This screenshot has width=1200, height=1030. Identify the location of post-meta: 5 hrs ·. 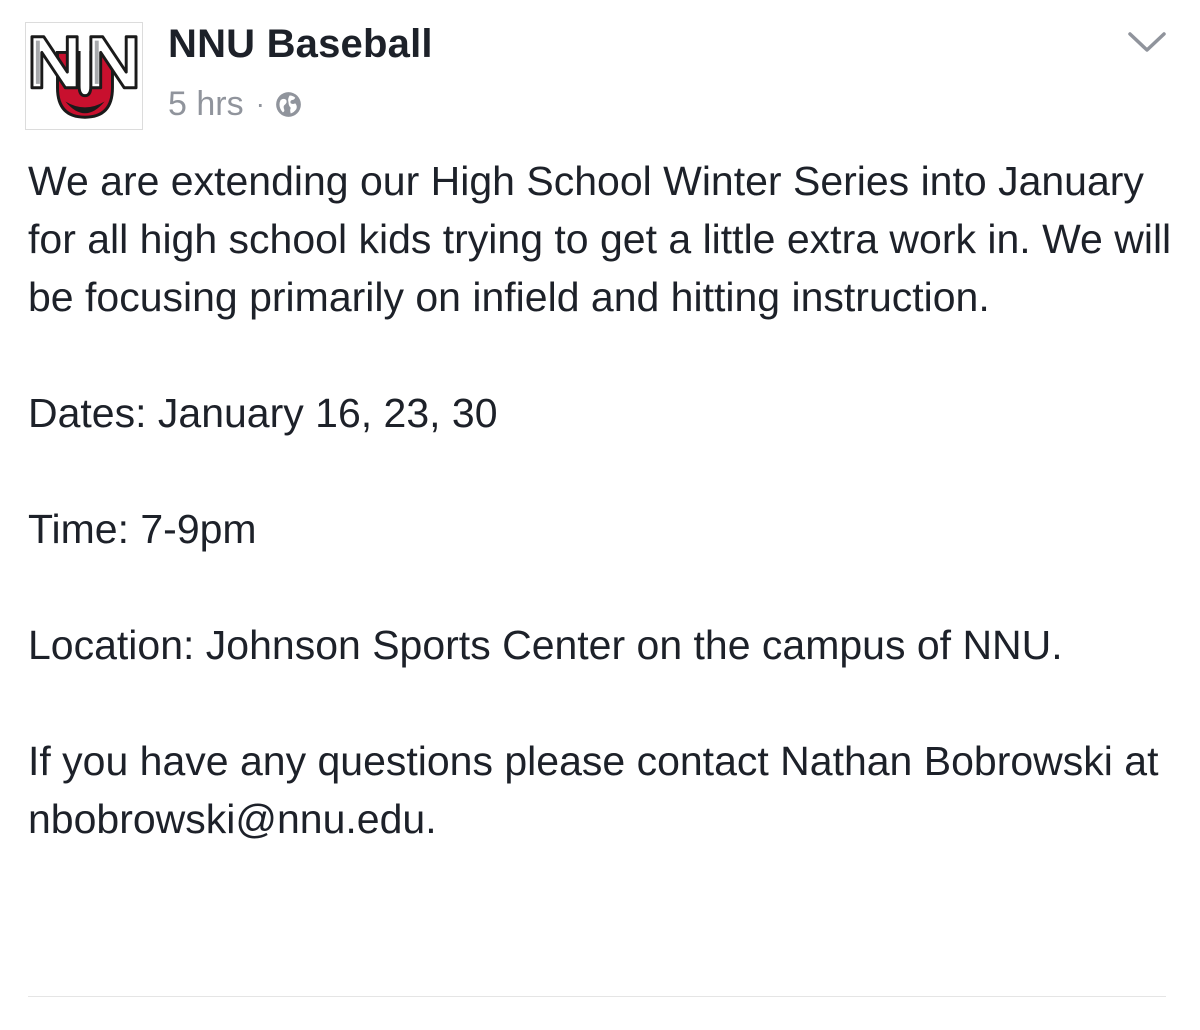
(235, 104).